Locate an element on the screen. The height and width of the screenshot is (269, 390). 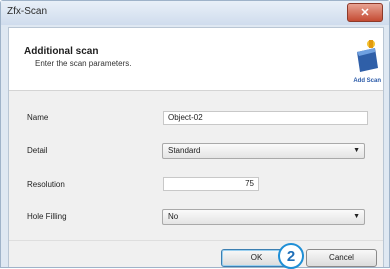
button-bar: OK 2 Cancel is located at coordinates (196, 254).